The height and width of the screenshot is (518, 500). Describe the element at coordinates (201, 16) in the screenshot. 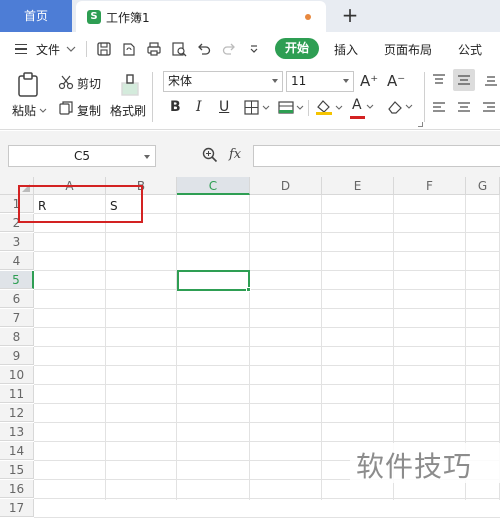

I see `tab-workbook: S 工作簿1` at that location.